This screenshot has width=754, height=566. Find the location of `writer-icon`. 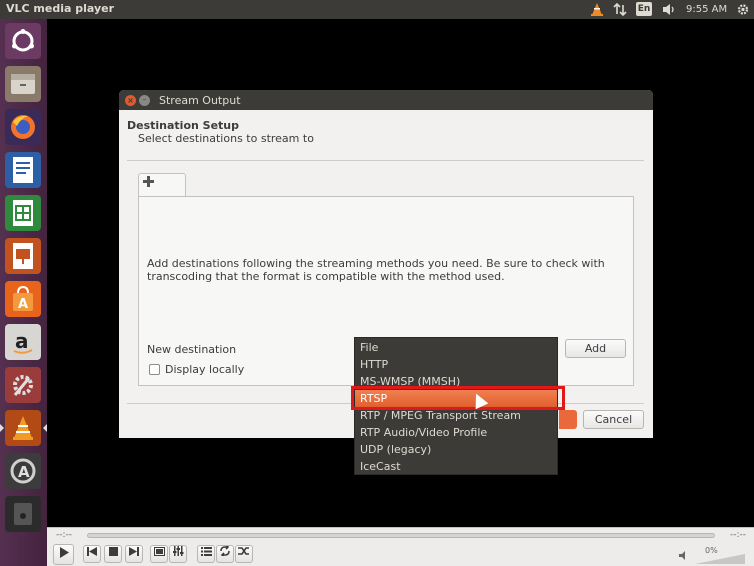

writer-icon is located at coordinates (23, 170).